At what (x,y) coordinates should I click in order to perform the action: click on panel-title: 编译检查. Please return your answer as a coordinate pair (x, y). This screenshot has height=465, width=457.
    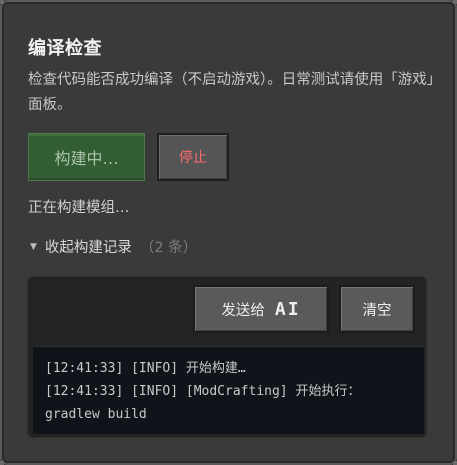
    Looking at the image, I should click on (65, 48).